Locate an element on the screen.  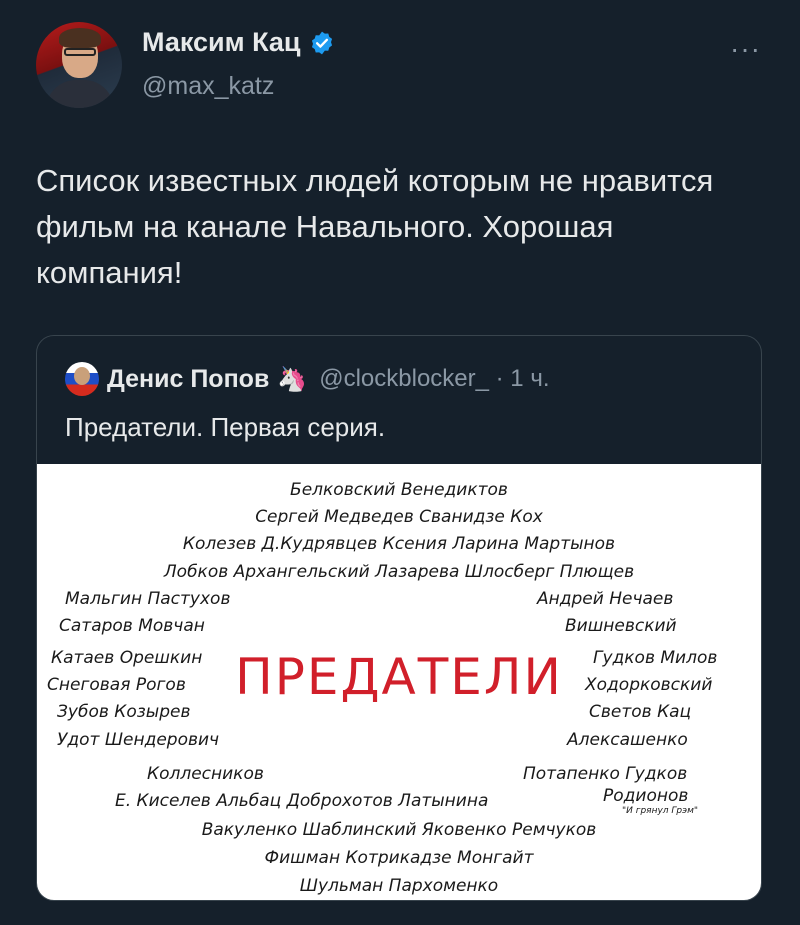
avatar-hair is located at coordinates (80, 38).